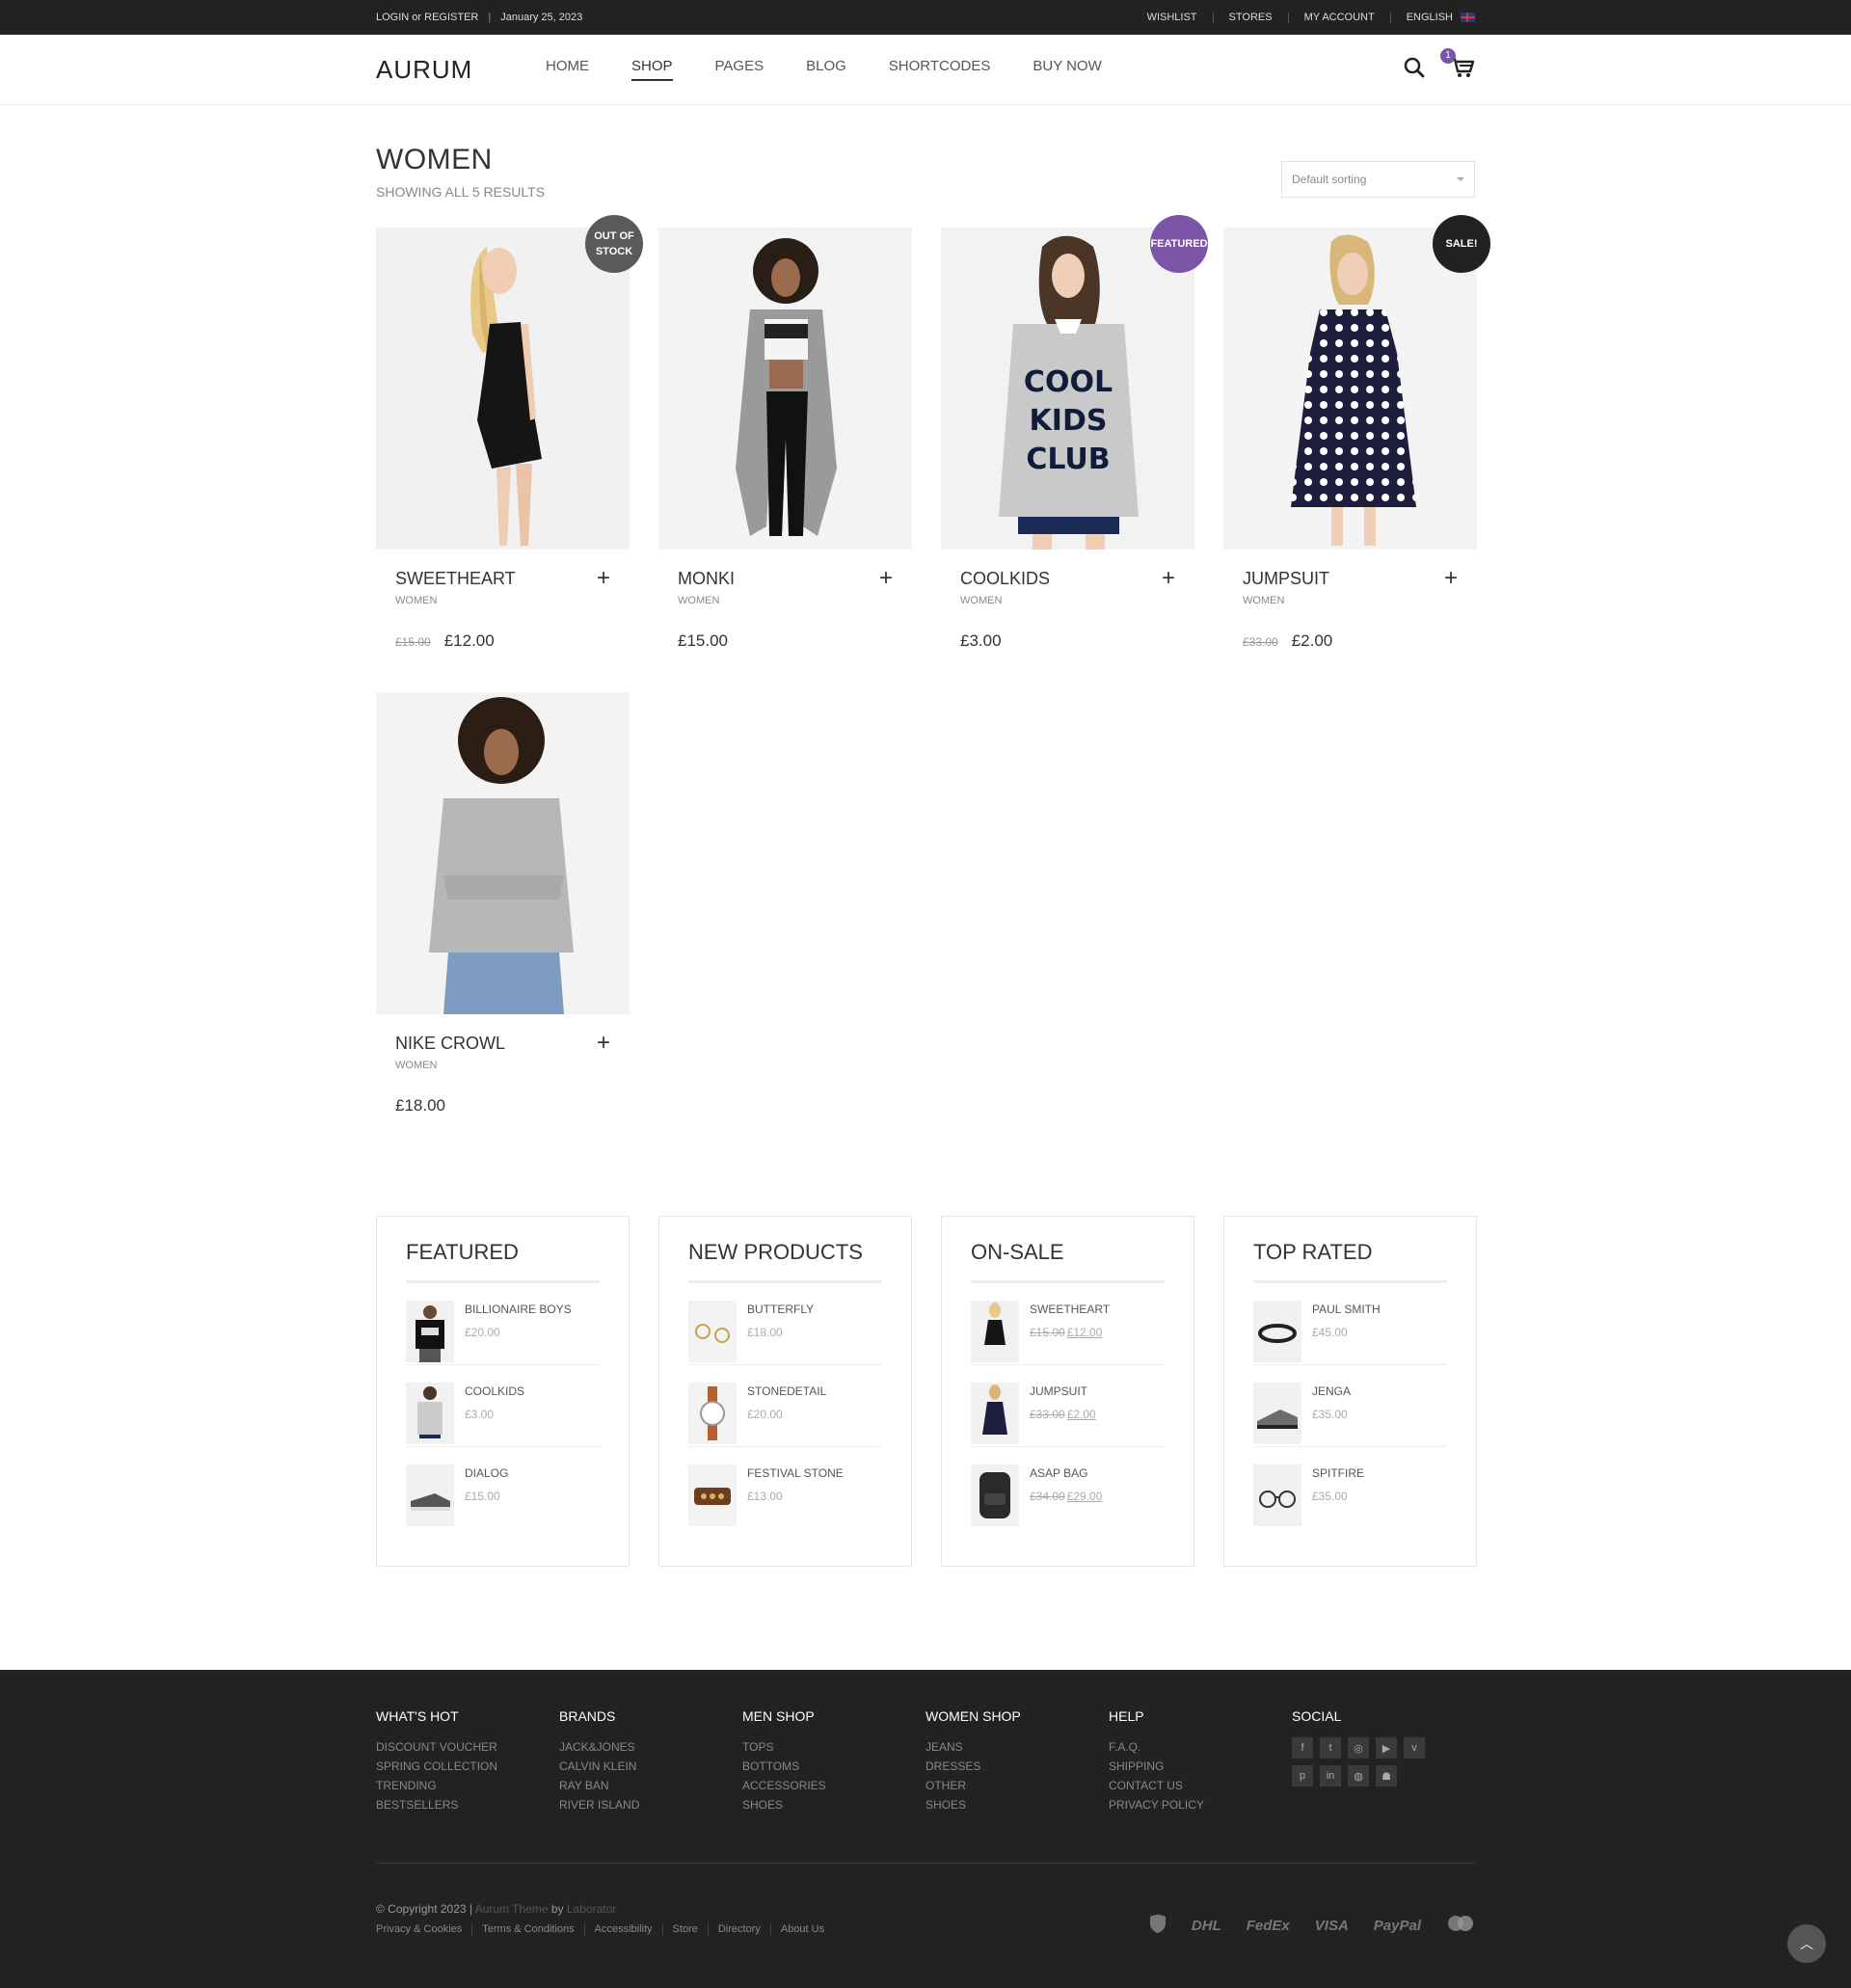 The image size is (1851, 1988). What do you see at coordinates (1338, 1473) in the screenshot?
I see `widget-item-name: SPITFIRE` at bounding box center [1338, 1473].